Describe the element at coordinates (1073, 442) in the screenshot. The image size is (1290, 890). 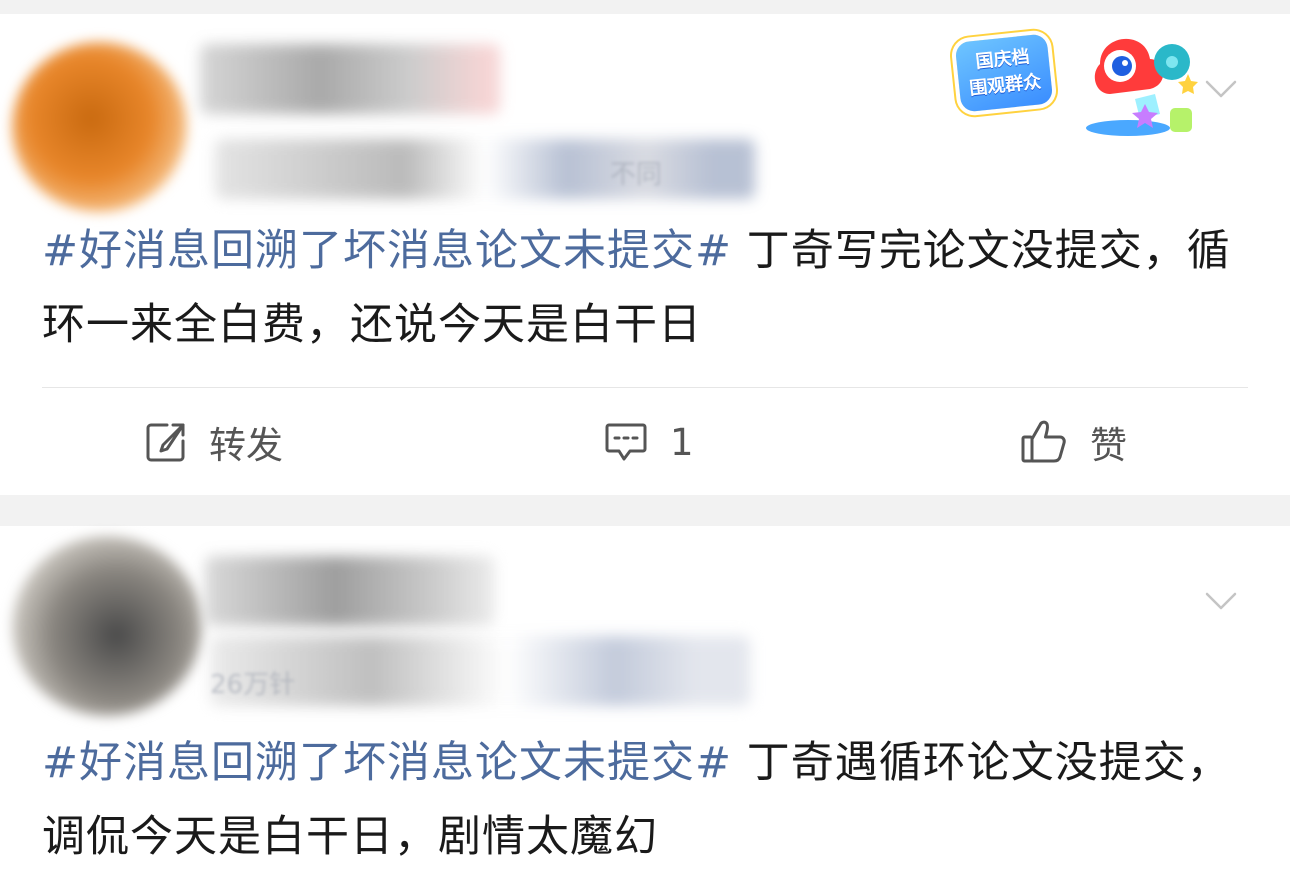
I see `like-button: 赞` at that location.